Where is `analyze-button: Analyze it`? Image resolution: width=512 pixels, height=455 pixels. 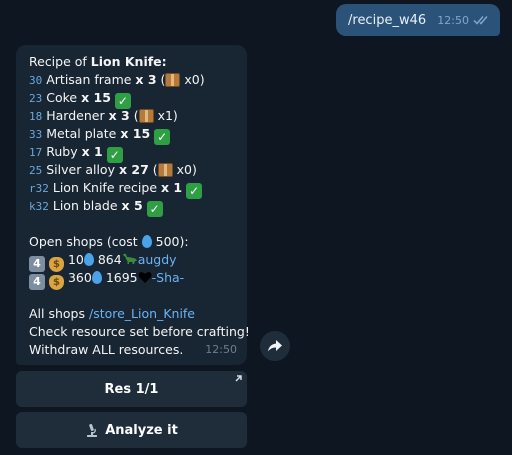 analyze-button: Analyze it is located at coordinates (131, 430).